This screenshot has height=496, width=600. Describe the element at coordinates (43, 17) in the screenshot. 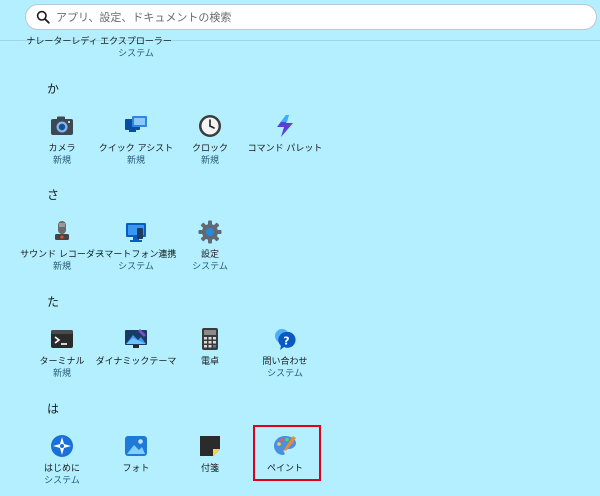

I see `search-icon` at that location.